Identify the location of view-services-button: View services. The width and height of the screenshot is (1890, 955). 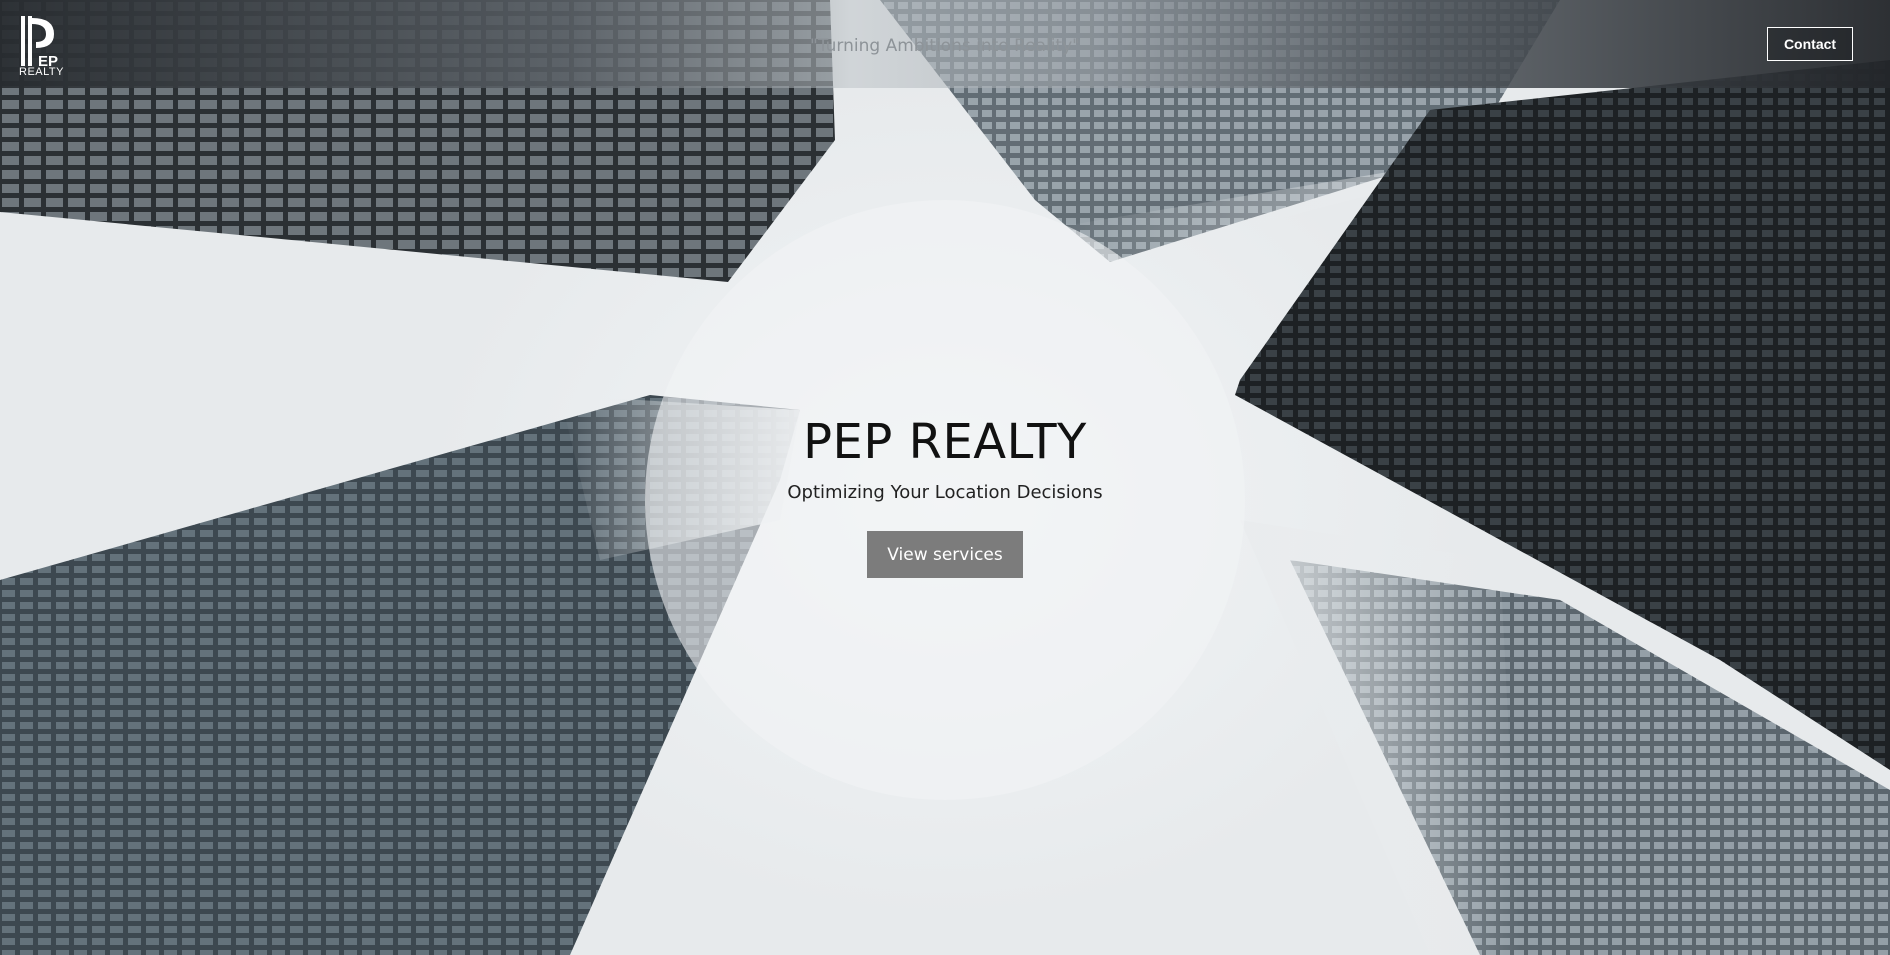
(945, 554).